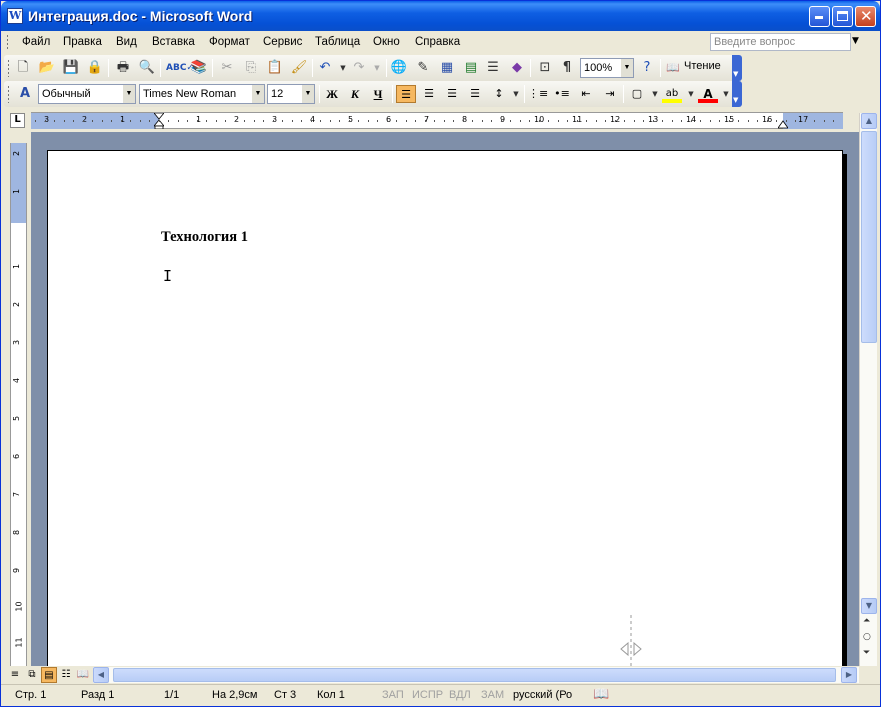 The height and width of the screenshot is (707, 881). Describe the element at coordinates (586, 94) in the screenshot. I see `decrease-indent-icon: ⇤` at that location.